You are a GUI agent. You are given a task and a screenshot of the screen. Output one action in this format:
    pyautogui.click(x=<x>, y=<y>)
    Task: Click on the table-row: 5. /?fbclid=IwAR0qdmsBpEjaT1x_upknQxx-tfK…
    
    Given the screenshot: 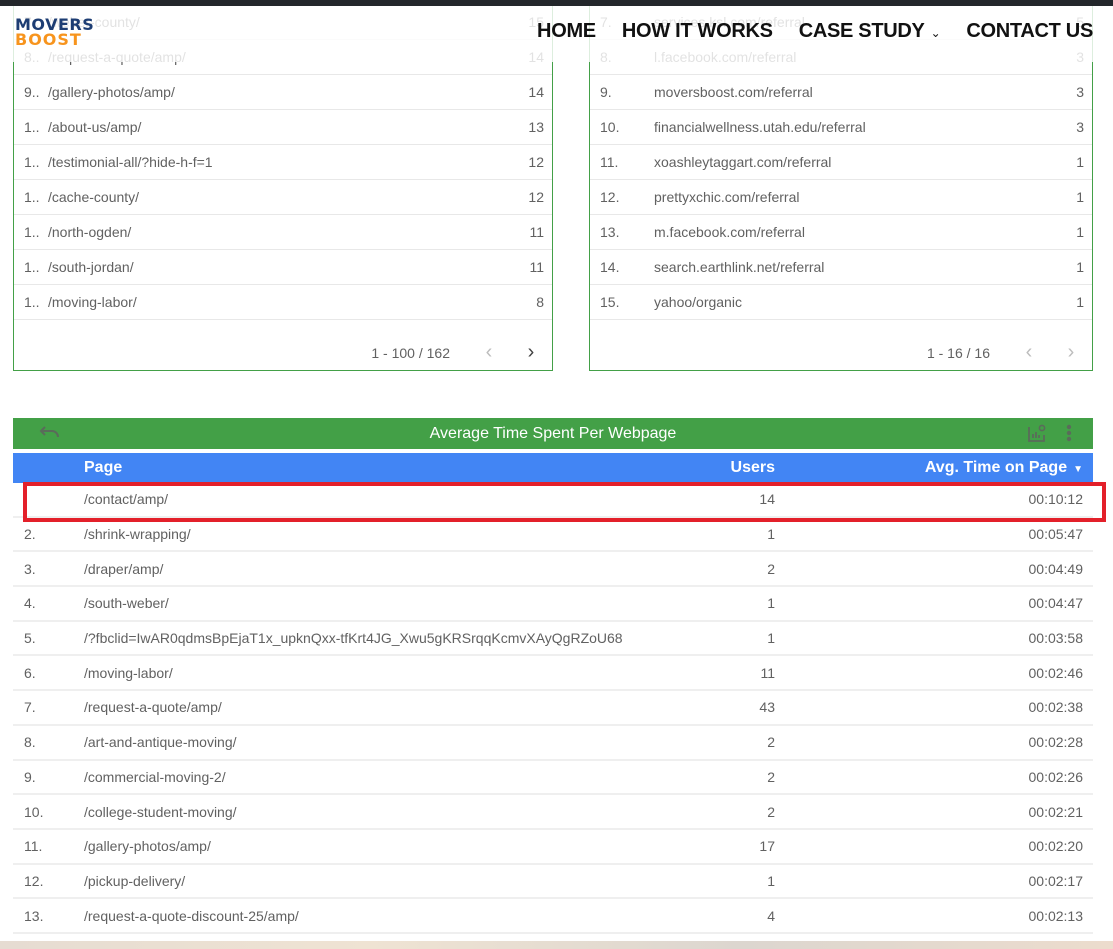 What is the action you would take?
    pyautogui.click(x=553, y=639)
    